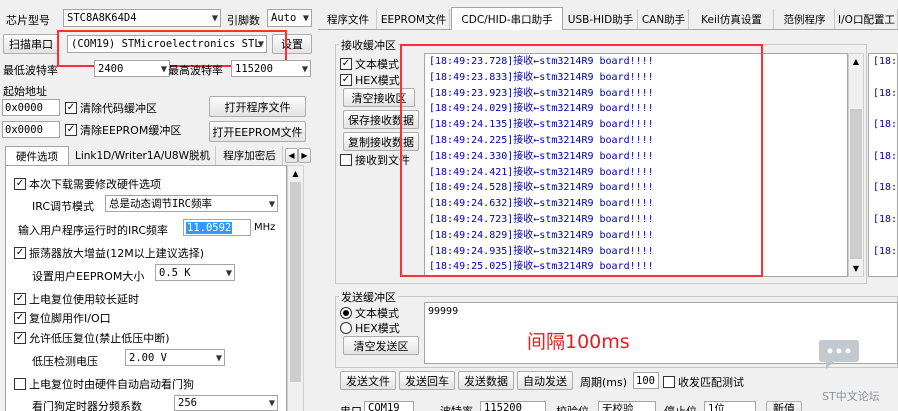 The width and height of the screenshot is (898, 411). What do you see at coordinates (389, 406) in the screenshot?
I see `bottom-port-select: COM19` at bounding box center [389, 406].